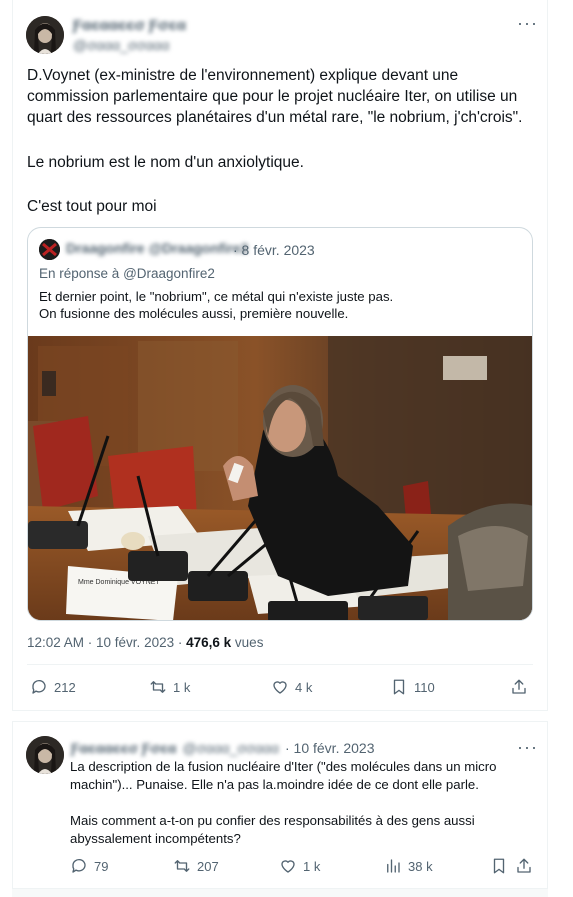  I want to click on views-label: vues, so click(249, 642).